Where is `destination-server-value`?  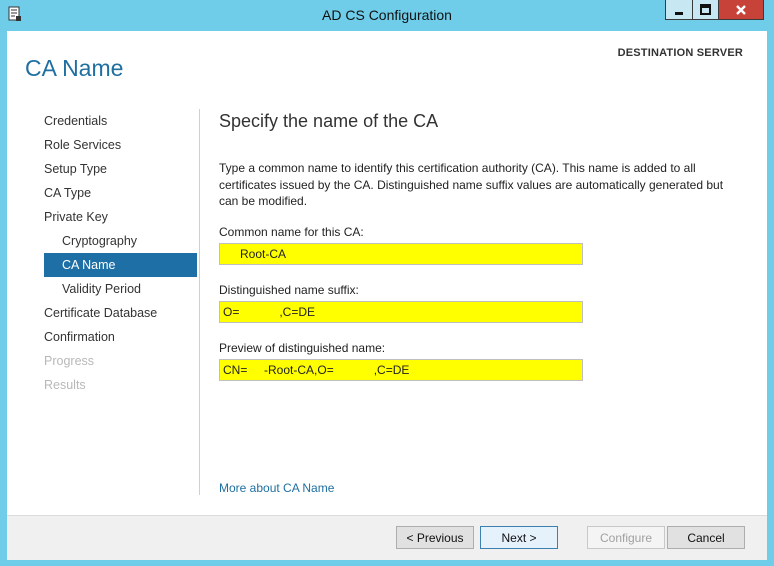 destination-server-value is located at coordinates (673, 81).